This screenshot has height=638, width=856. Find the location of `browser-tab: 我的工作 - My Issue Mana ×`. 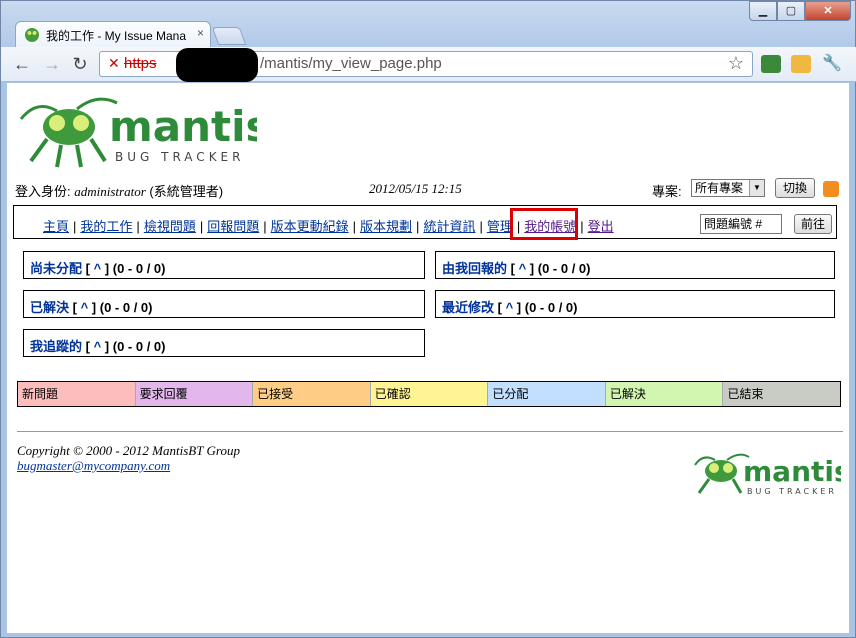

browser-tab: 我的工作 - My Issue Mana × is located at coordinates (113, 34).